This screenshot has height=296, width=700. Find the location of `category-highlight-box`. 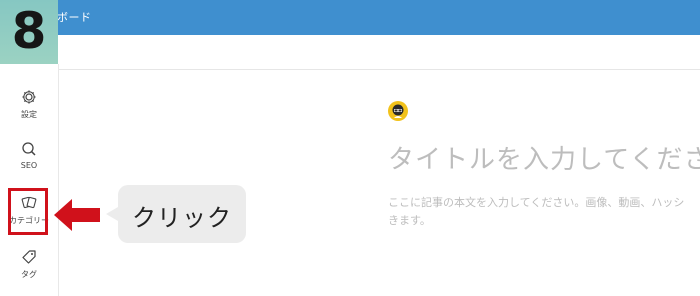

category-highlight-box is located at coordinates (28, 211).